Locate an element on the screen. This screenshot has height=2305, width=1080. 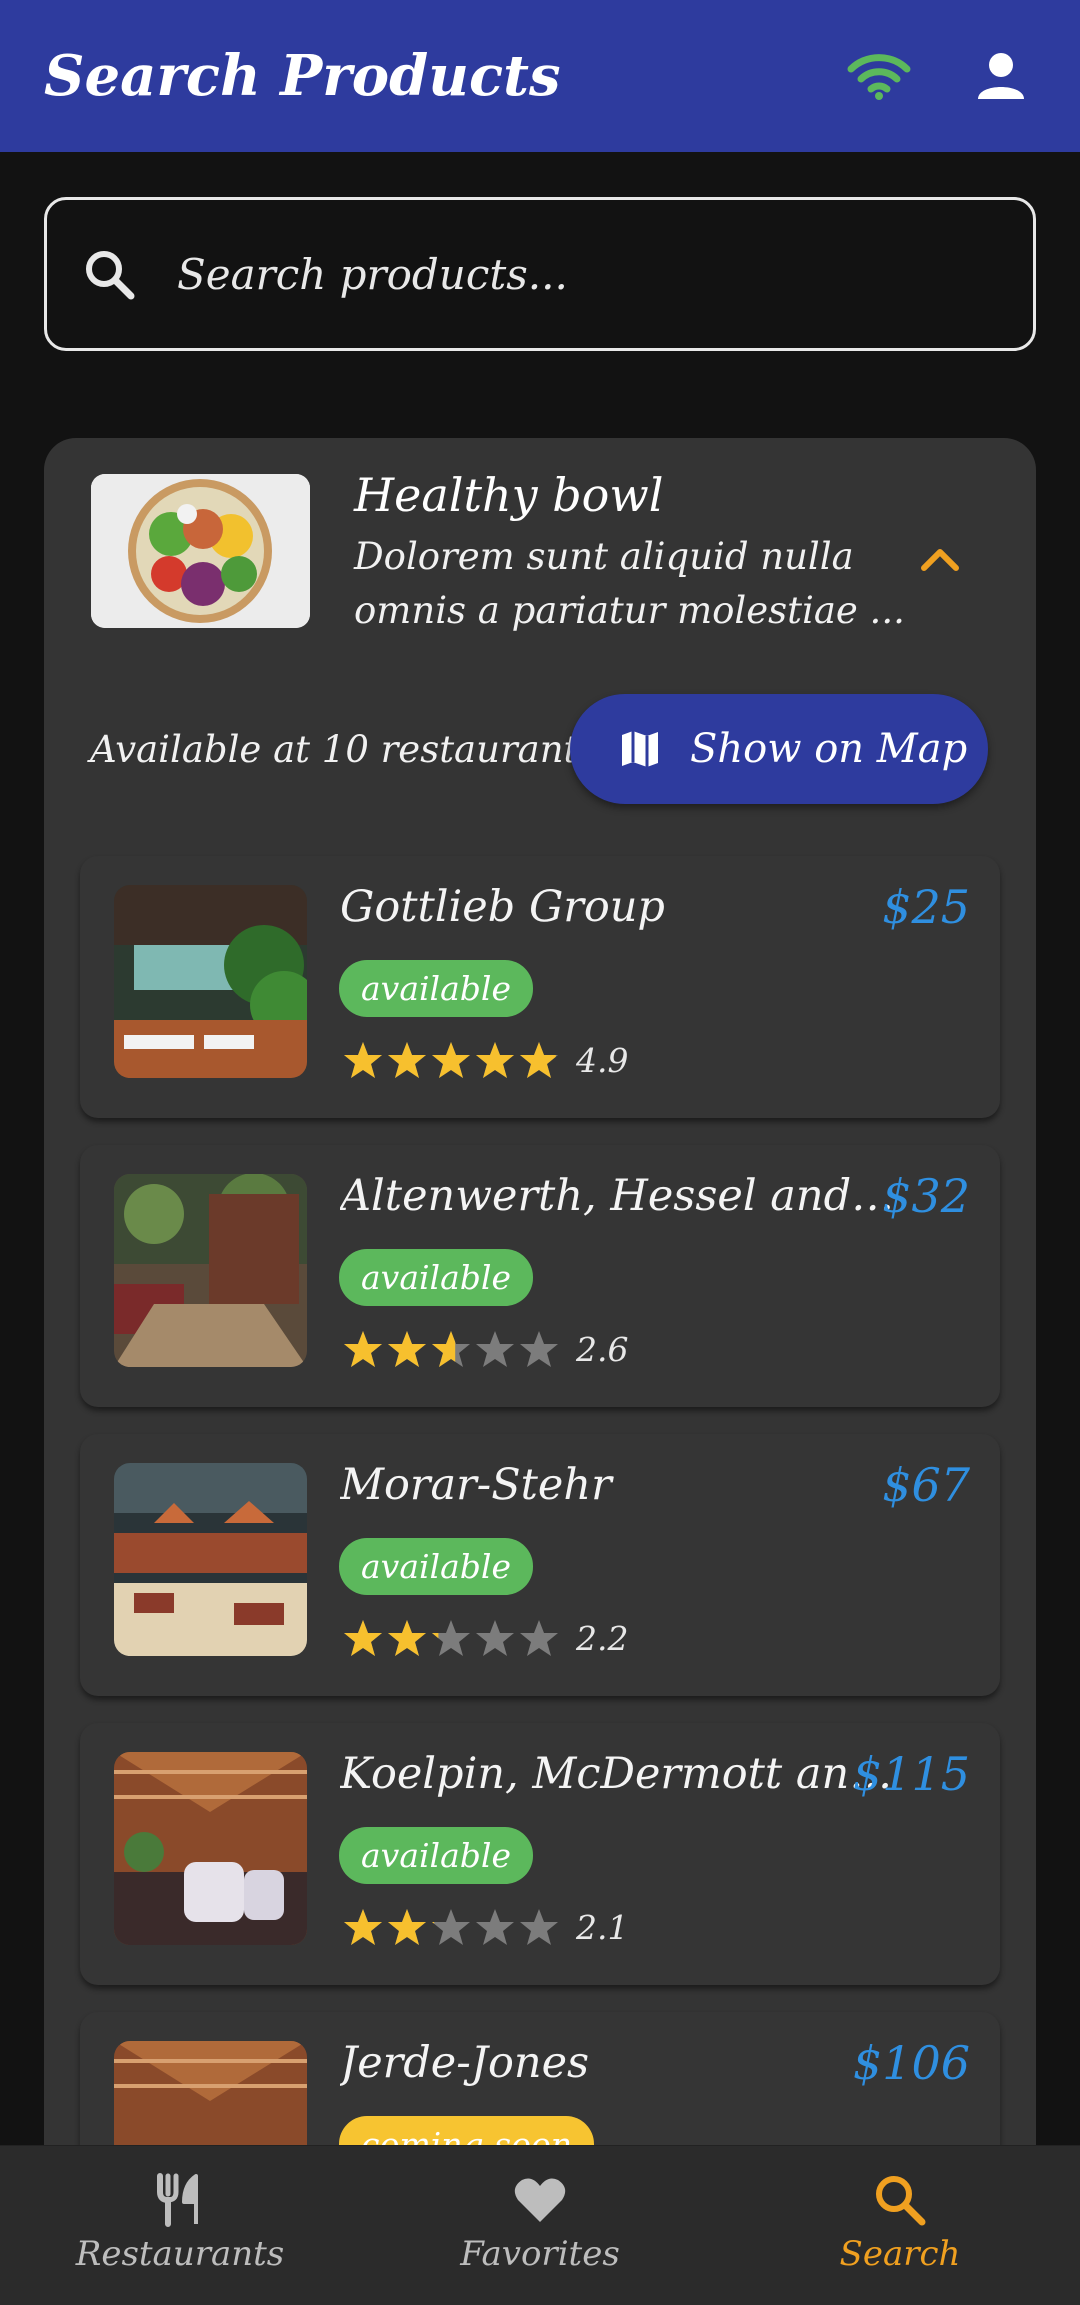
product-name: Healthy bowl is located at coordinates (509, 495).